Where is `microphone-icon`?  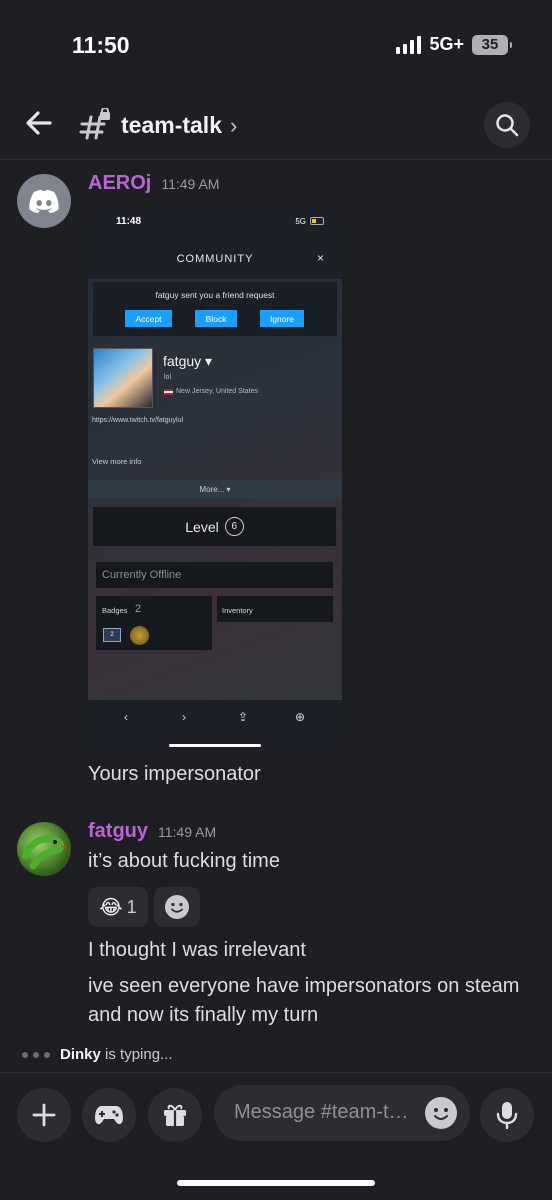 microphone-icon is located at coordinates (507, 1115).